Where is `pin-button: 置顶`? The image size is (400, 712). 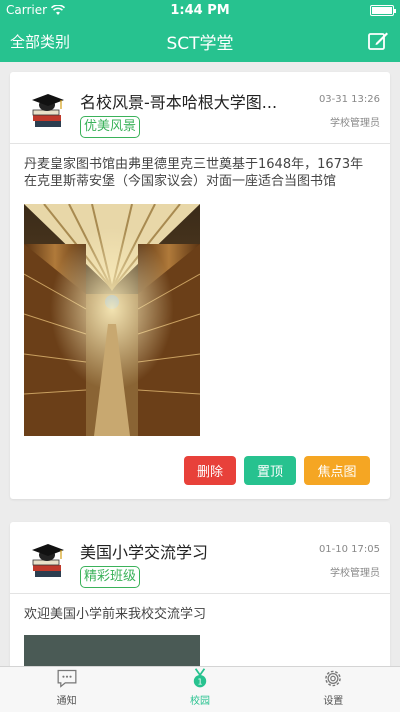
pin-button: 置顶 is located at coordinates (270, 470).